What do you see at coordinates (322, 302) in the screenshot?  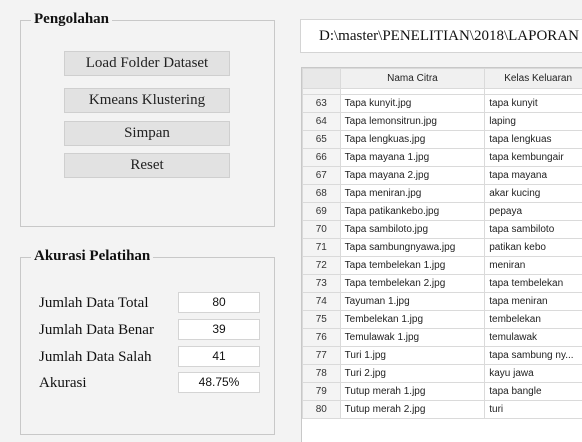 I see `row-number: 74` at bounding box center [322, 302].